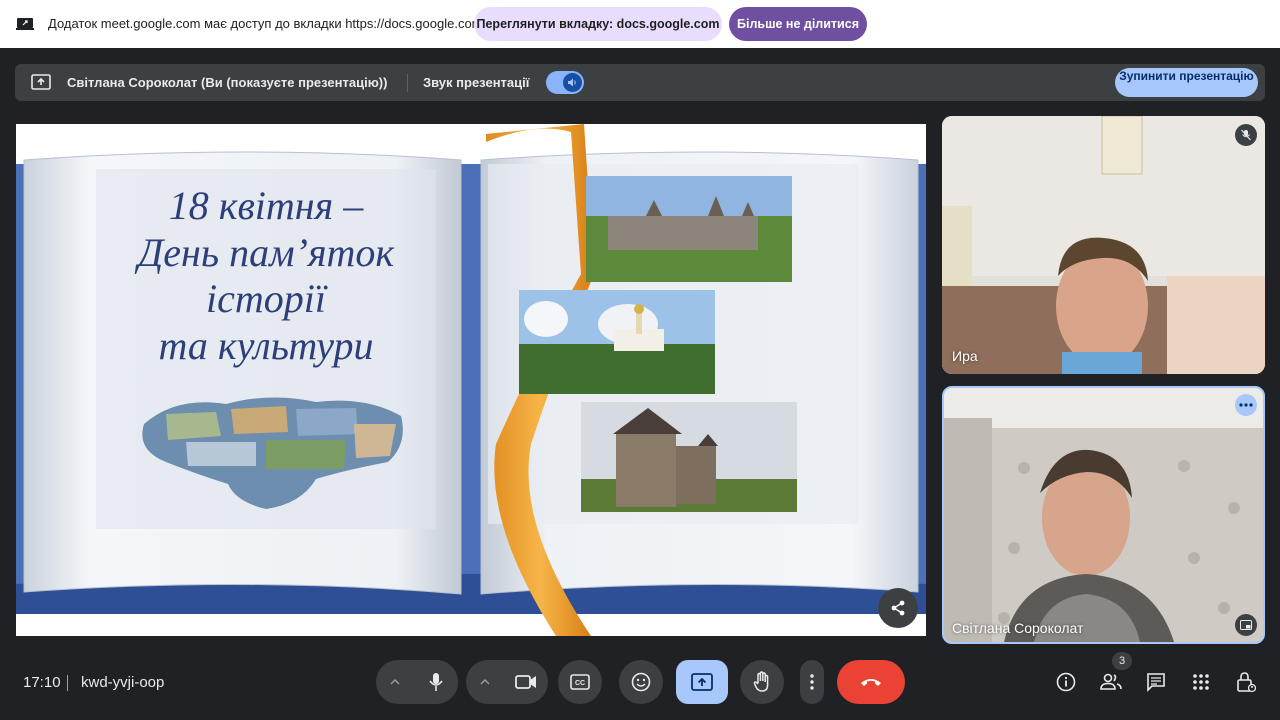 Image resolution: width=1280 pixels, height=720 pixels. I want to click on slide-title-line-1: 18 квітня –, so click(267, 205).